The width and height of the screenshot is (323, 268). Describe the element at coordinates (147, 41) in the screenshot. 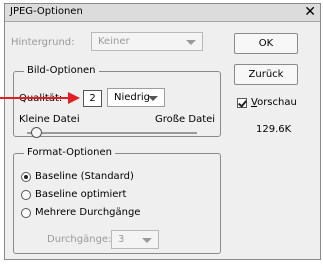

I see `background-select: Keiner` at that location.